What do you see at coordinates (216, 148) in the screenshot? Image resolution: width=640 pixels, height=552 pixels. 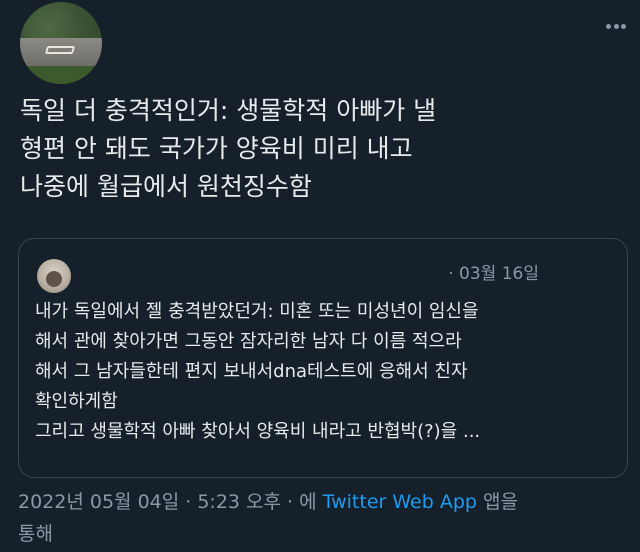 I see `tweet-text-line: 형편 안 돼도 국가가 양육비 미리 내고` at bounding box center [216, 148].